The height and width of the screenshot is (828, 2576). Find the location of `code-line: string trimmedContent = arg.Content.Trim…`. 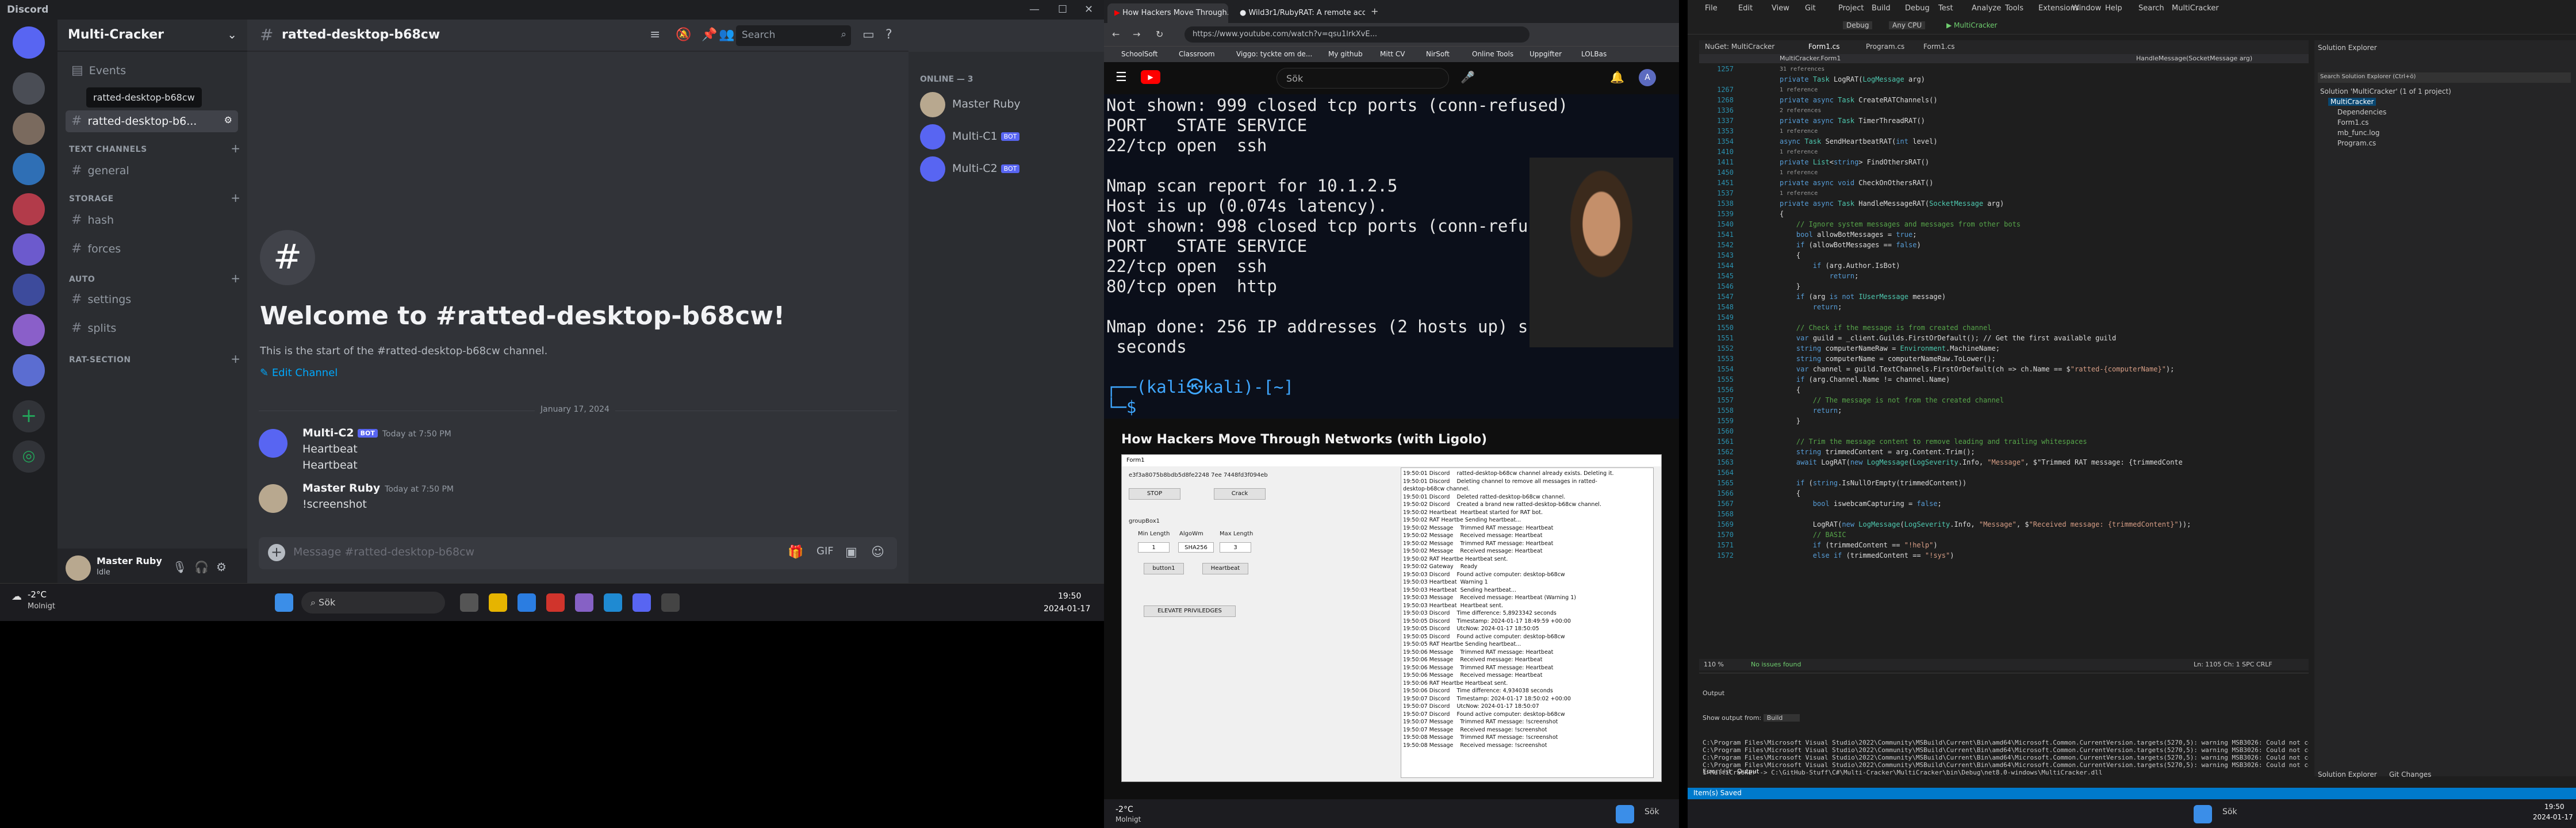

code-line: string trimmedContent = arg.Content.Trim… is located at coordinates (1877, 452).